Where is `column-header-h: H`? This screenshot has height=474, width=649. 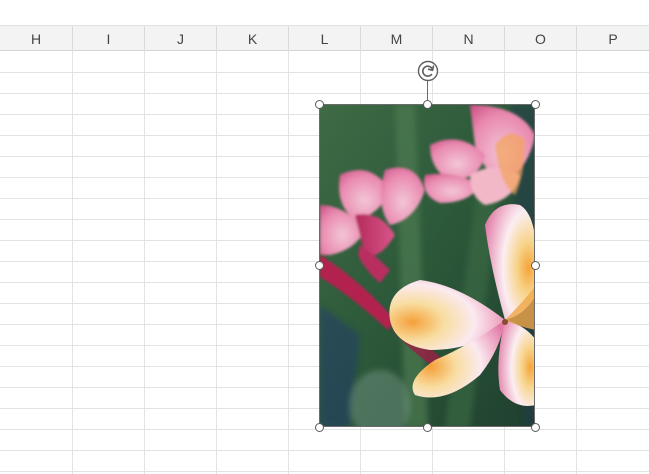 column-header-h: H is located at coordinates (36, 38).